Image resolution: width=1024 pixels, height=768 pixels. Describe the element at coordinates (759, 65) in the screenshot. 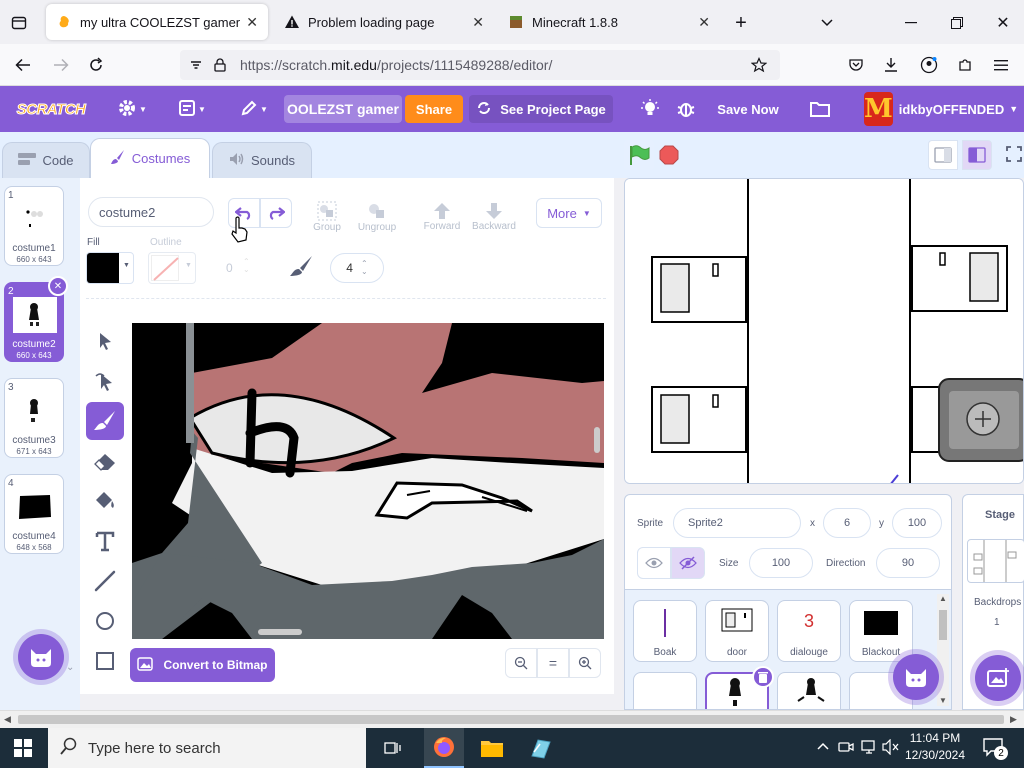

I see `bookmark-star-icon` at that location.